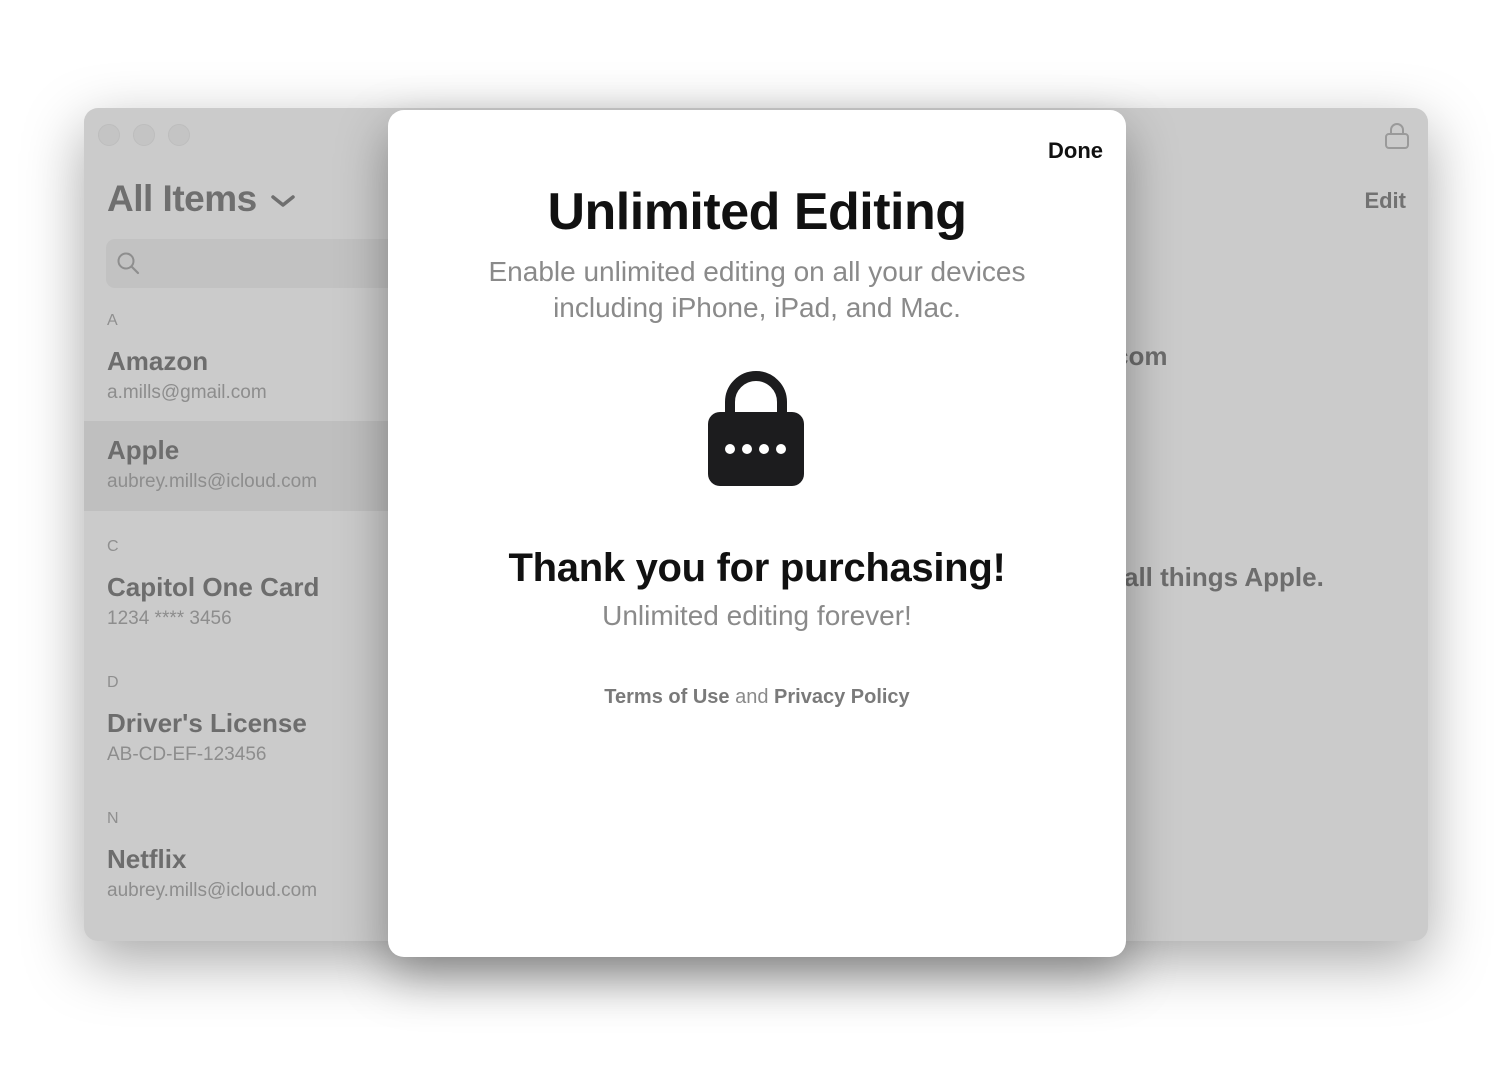 This screenshot has height=1066, width=1512. What do you see at coordinates (666, 697) in the screenshot?
I see `terms-of-use-link: Terms of Use` at bounding box center [666, 697].